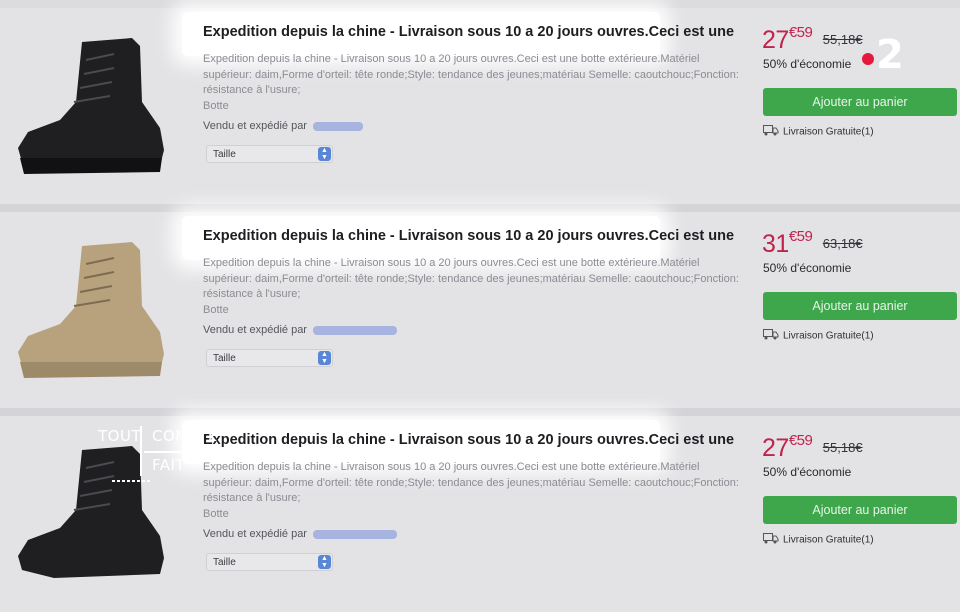 Image resolution: width=960 pixels, height=612 pixels. Describe the element at coordinates (775, 244) in the screenshot. I see `price-whole: 31` at that location.